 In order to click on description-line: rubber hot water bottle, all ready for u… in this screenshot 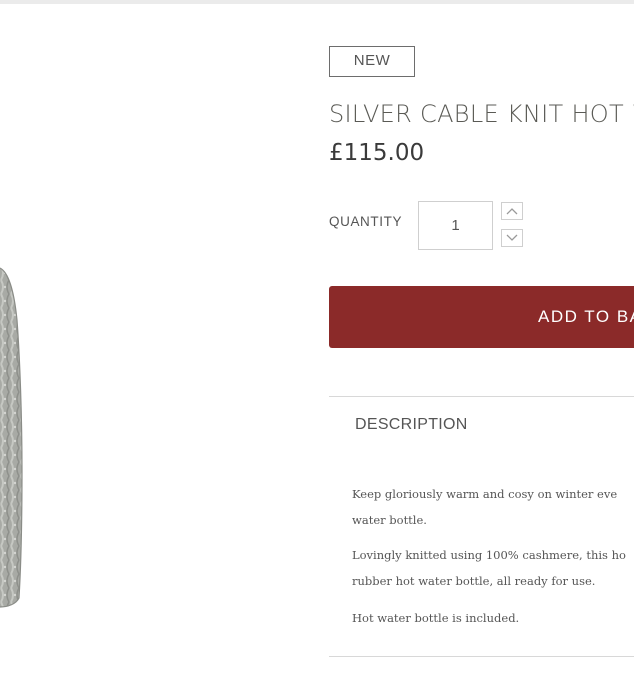, I will do `click(474, 581)`.